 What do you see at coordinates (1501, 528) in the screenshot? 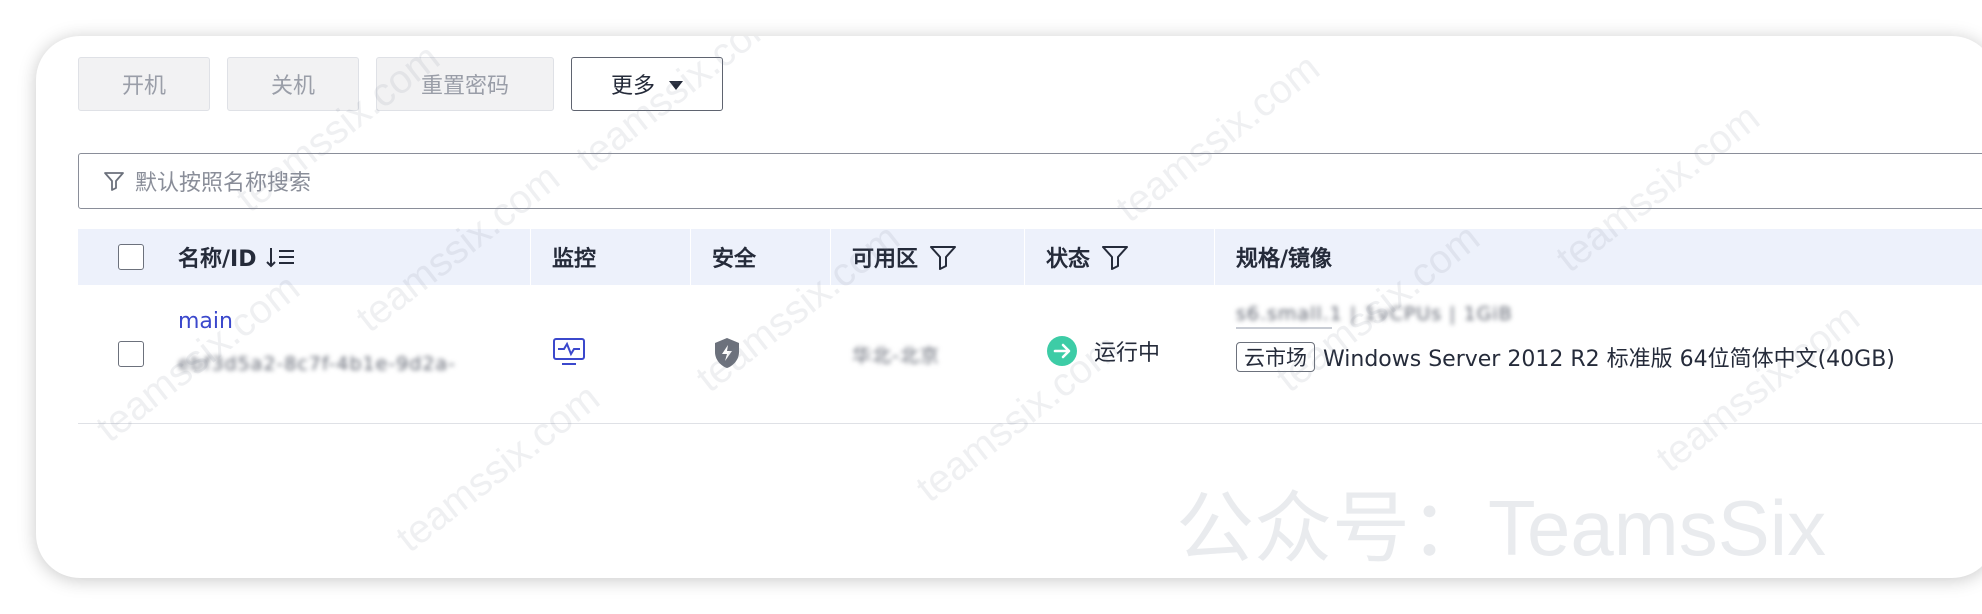
I see `wechat-watermark: 公众号：TeamsSix` at bounding box center [1501, 528].